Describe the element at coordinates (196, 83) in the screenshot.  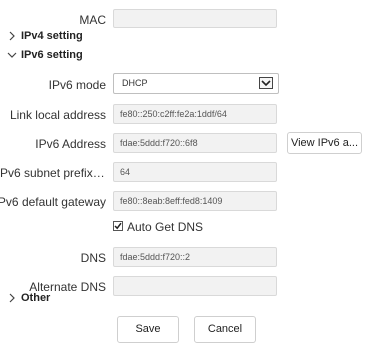
I see `ipv6-mode-select: DHCP` at that location.